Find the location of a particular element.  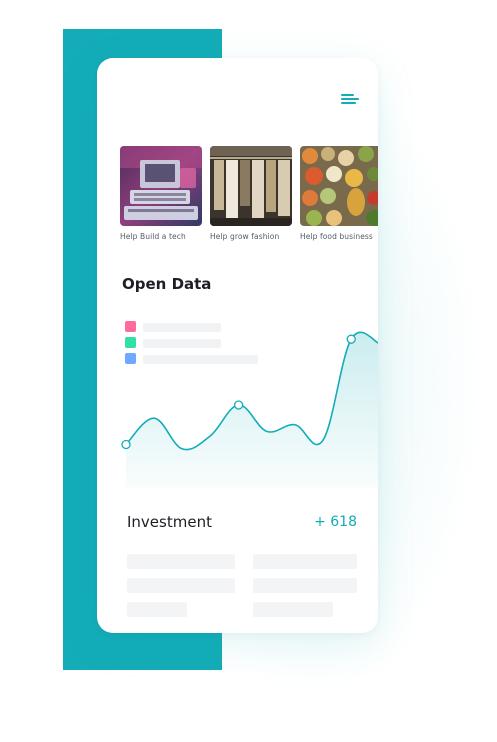

fruits-vegetables-image is located at coordinates (339, 186).